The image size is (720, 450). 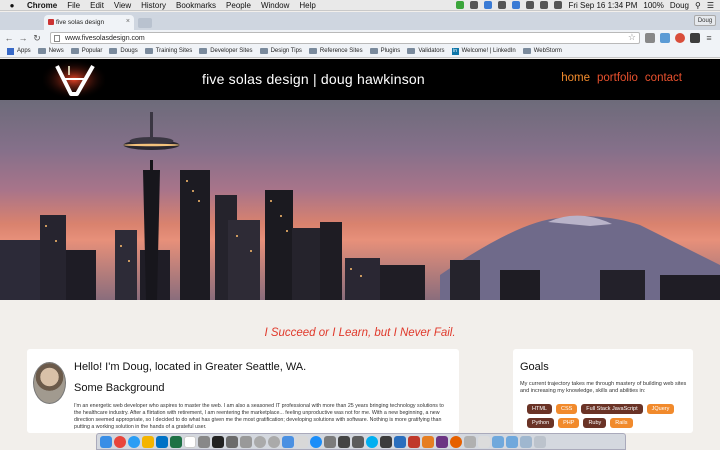 I want to click on bookmark-folder: WebStorm, so click(x=542, y=51).